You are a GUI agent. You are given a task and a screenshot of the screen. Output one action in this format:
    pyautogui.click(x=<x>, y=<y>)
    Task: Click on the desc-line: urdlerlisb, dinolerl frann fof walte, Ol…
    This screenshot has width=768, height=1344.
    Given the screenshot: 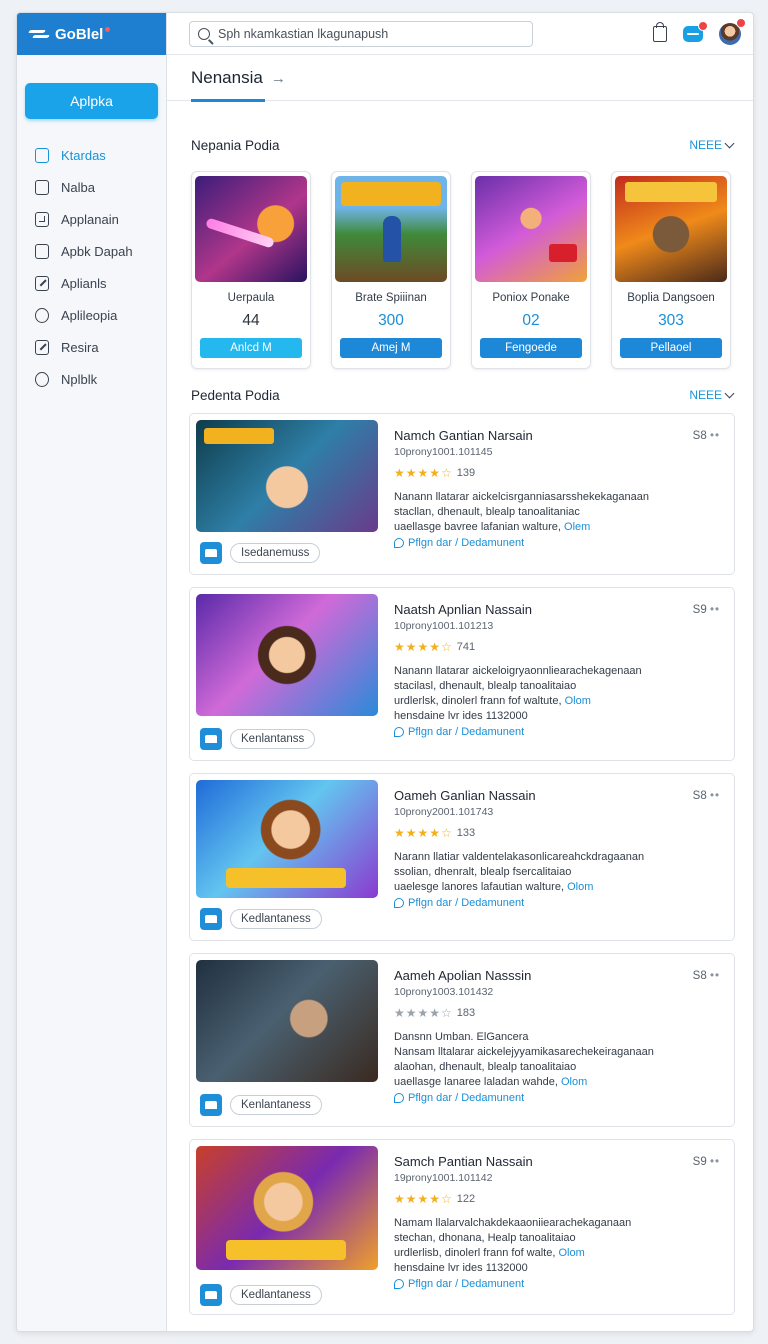 What is the action you would take?
    pyautogui.click(x=556, y=1253)
    